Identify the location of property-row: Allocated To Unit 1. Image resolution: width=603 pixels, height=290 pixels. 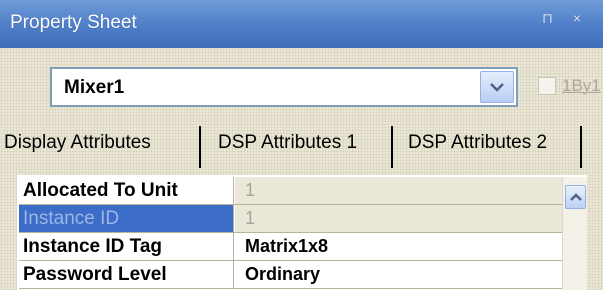
(291, 191).